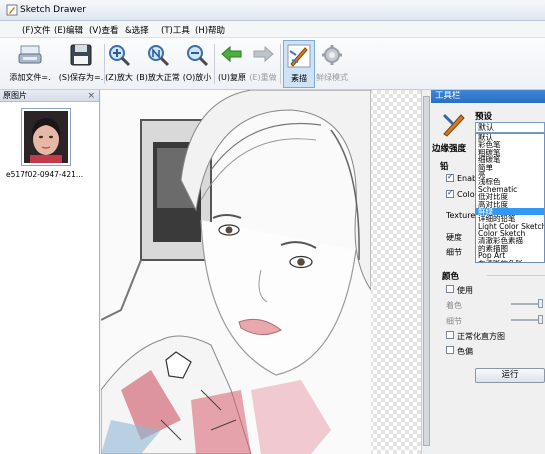 Image resolution: width=545 pixels, height=454 pixels. Describe the element at coordinates (12, 10) in the screenshot. I see `app-icon` at that location.